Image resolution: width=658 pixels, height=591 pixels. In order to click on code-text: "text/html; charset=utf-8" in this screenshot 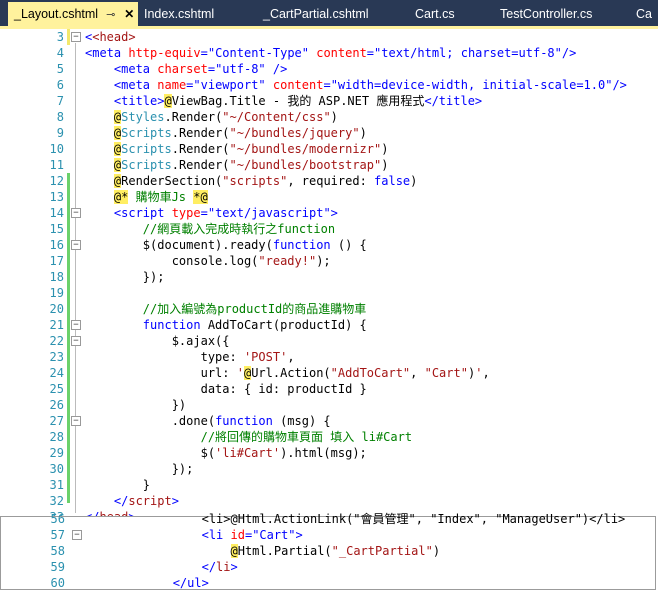, I will do `click(468, 53)`.